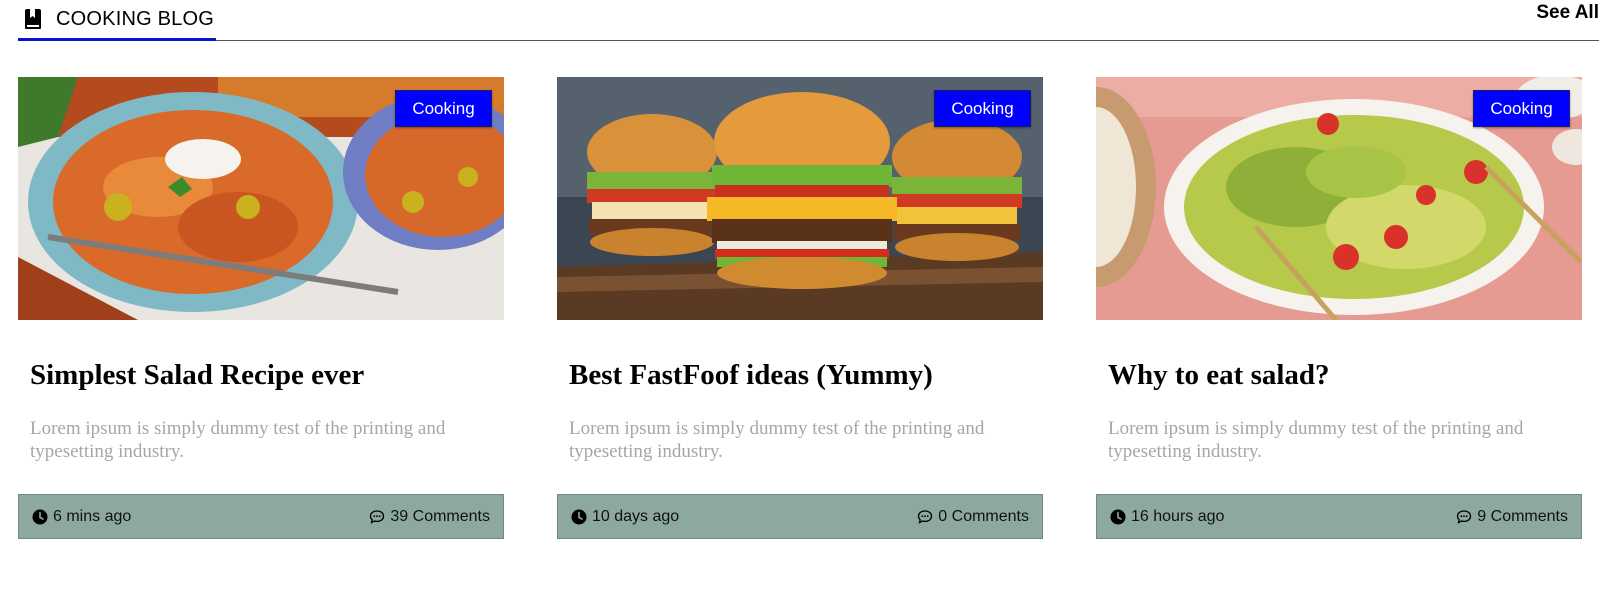 This screenshot has height=591, width=1617. I want to click on post-comments-text: 39 Comments, so click(440, 517).